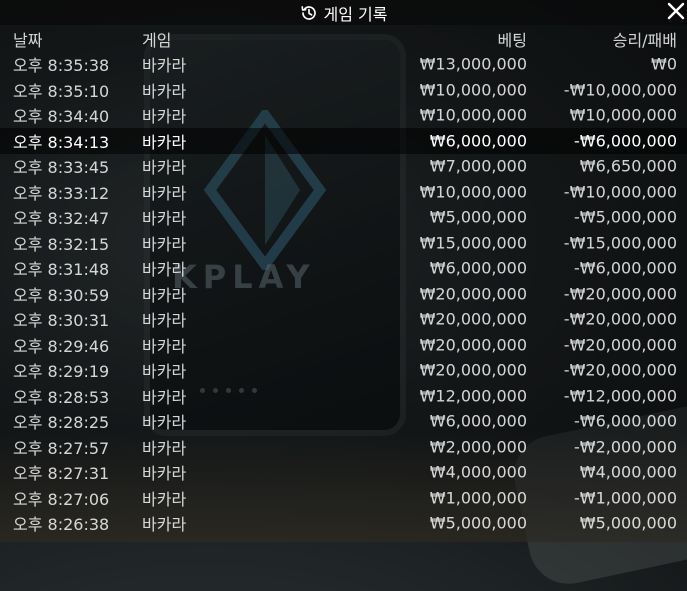 The height and width of the screenshot is (591, 687). Describe the element at coordinates (343, 269) in the screenshot. I see `table-row: 오후 8:31:48 바카라 ₩6,000,000 -₩6,000,000` at that location.